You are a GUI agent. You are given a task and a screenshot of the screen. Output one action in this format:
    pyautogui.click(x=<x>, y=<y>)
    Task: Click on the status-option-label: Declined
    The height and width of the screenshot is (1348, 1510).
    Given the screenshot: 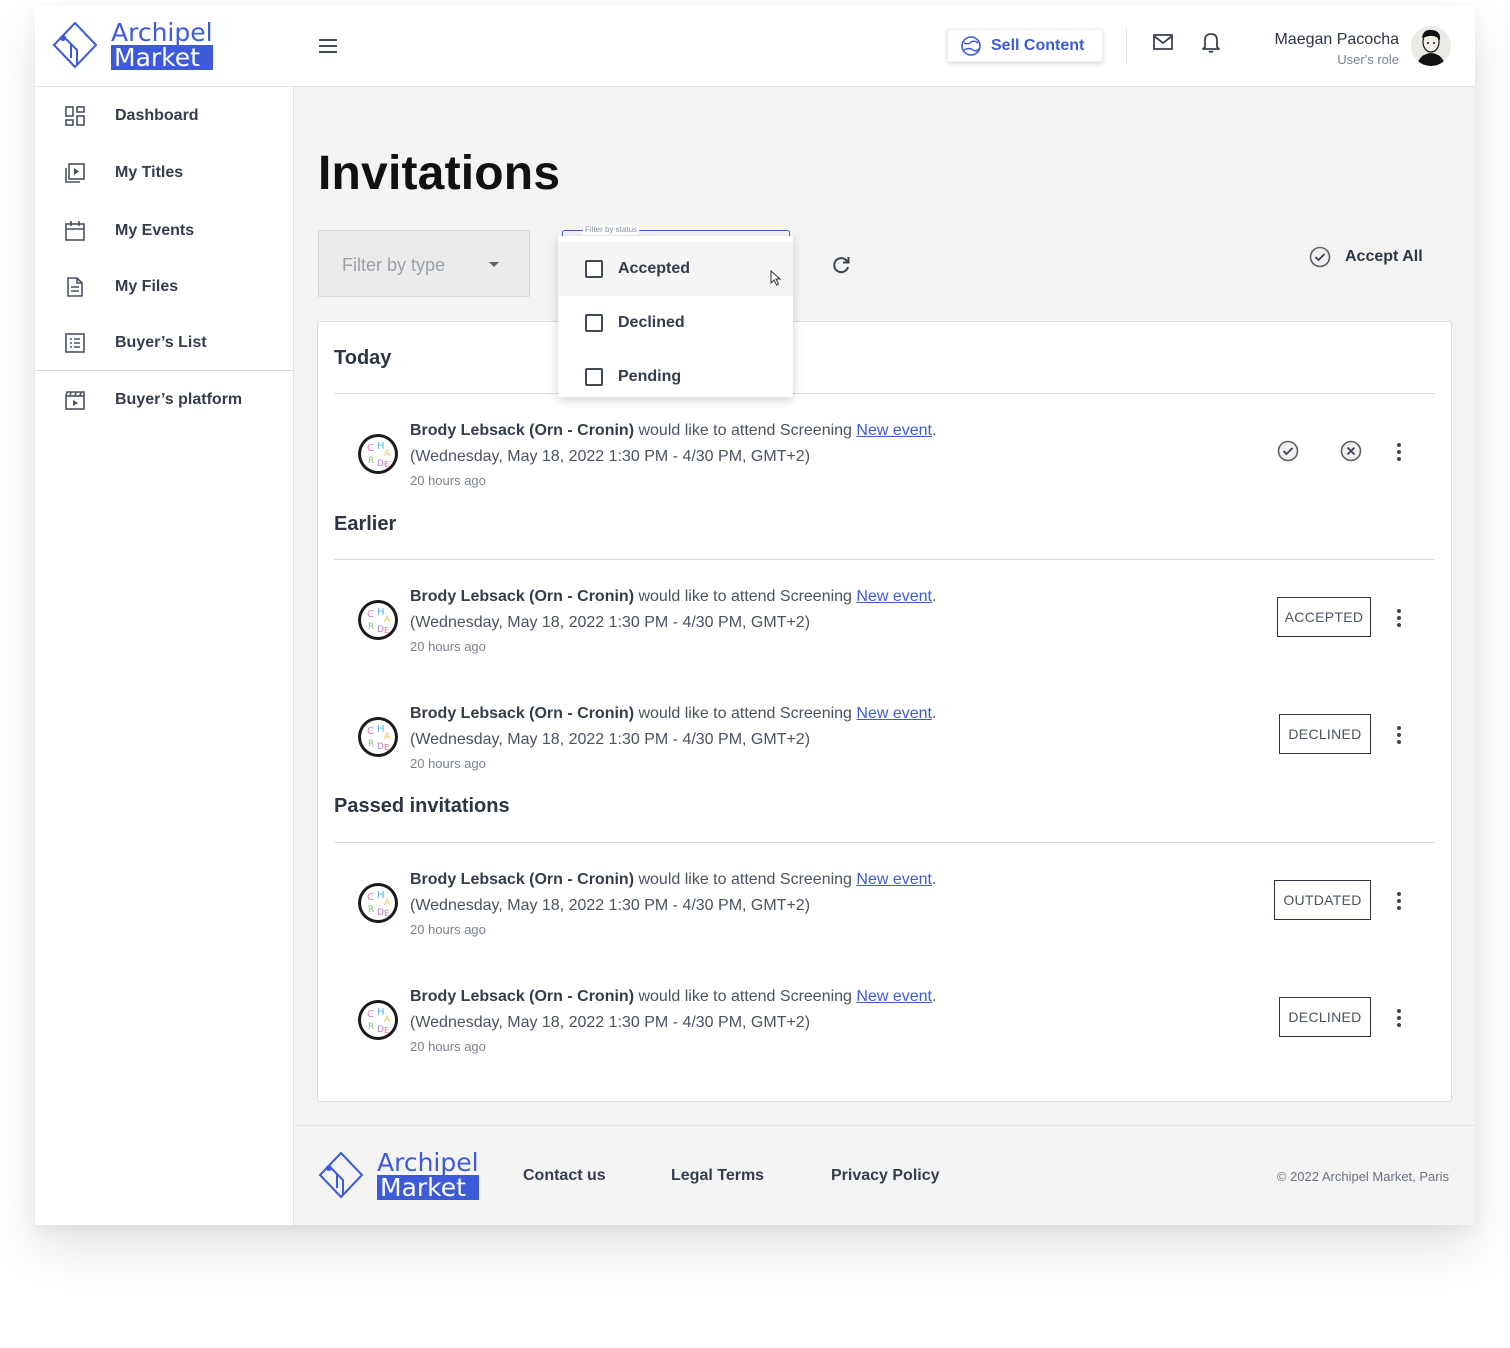 What is the action you would take?
    pyautogui.click(x=651, y=322)
    